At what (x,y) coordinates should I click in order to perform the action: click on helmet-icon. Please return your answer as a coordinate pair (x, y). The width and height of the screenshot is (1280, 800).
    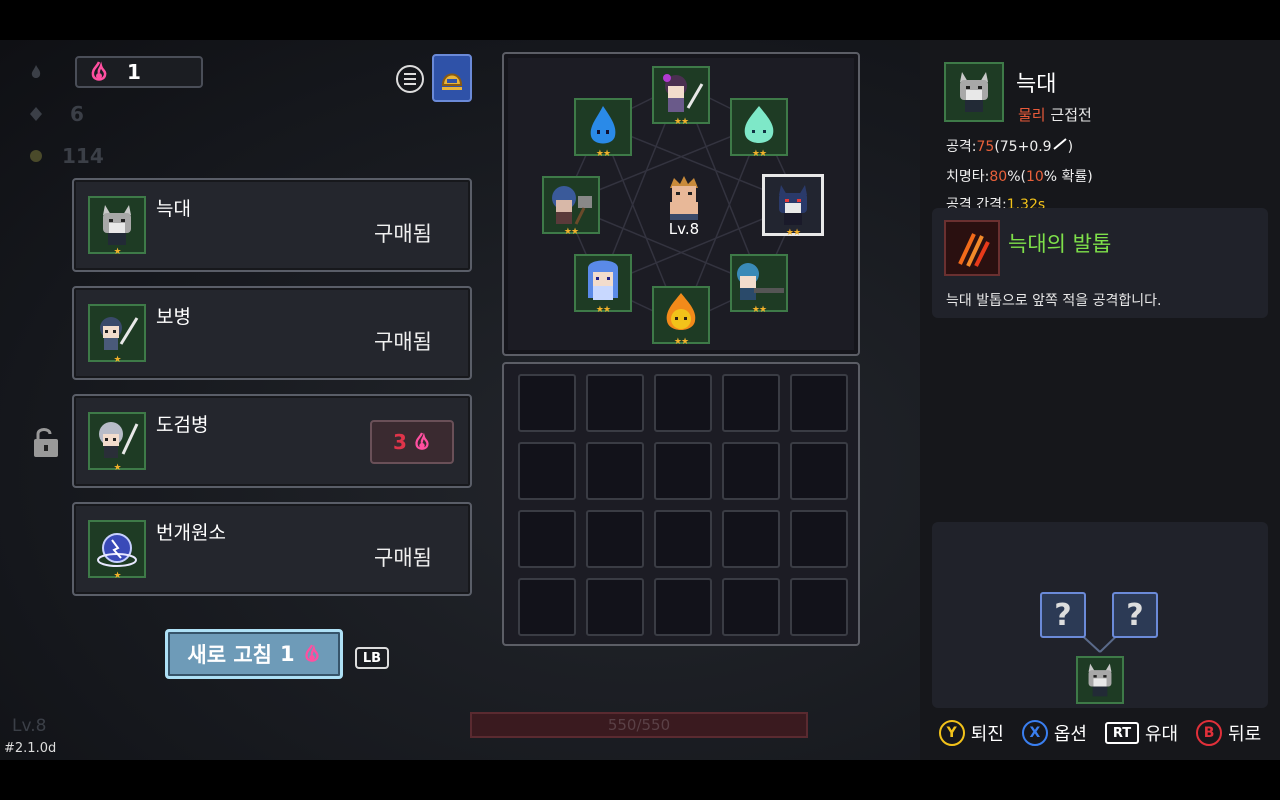
    Looking at the image, I should click on (452, 81).